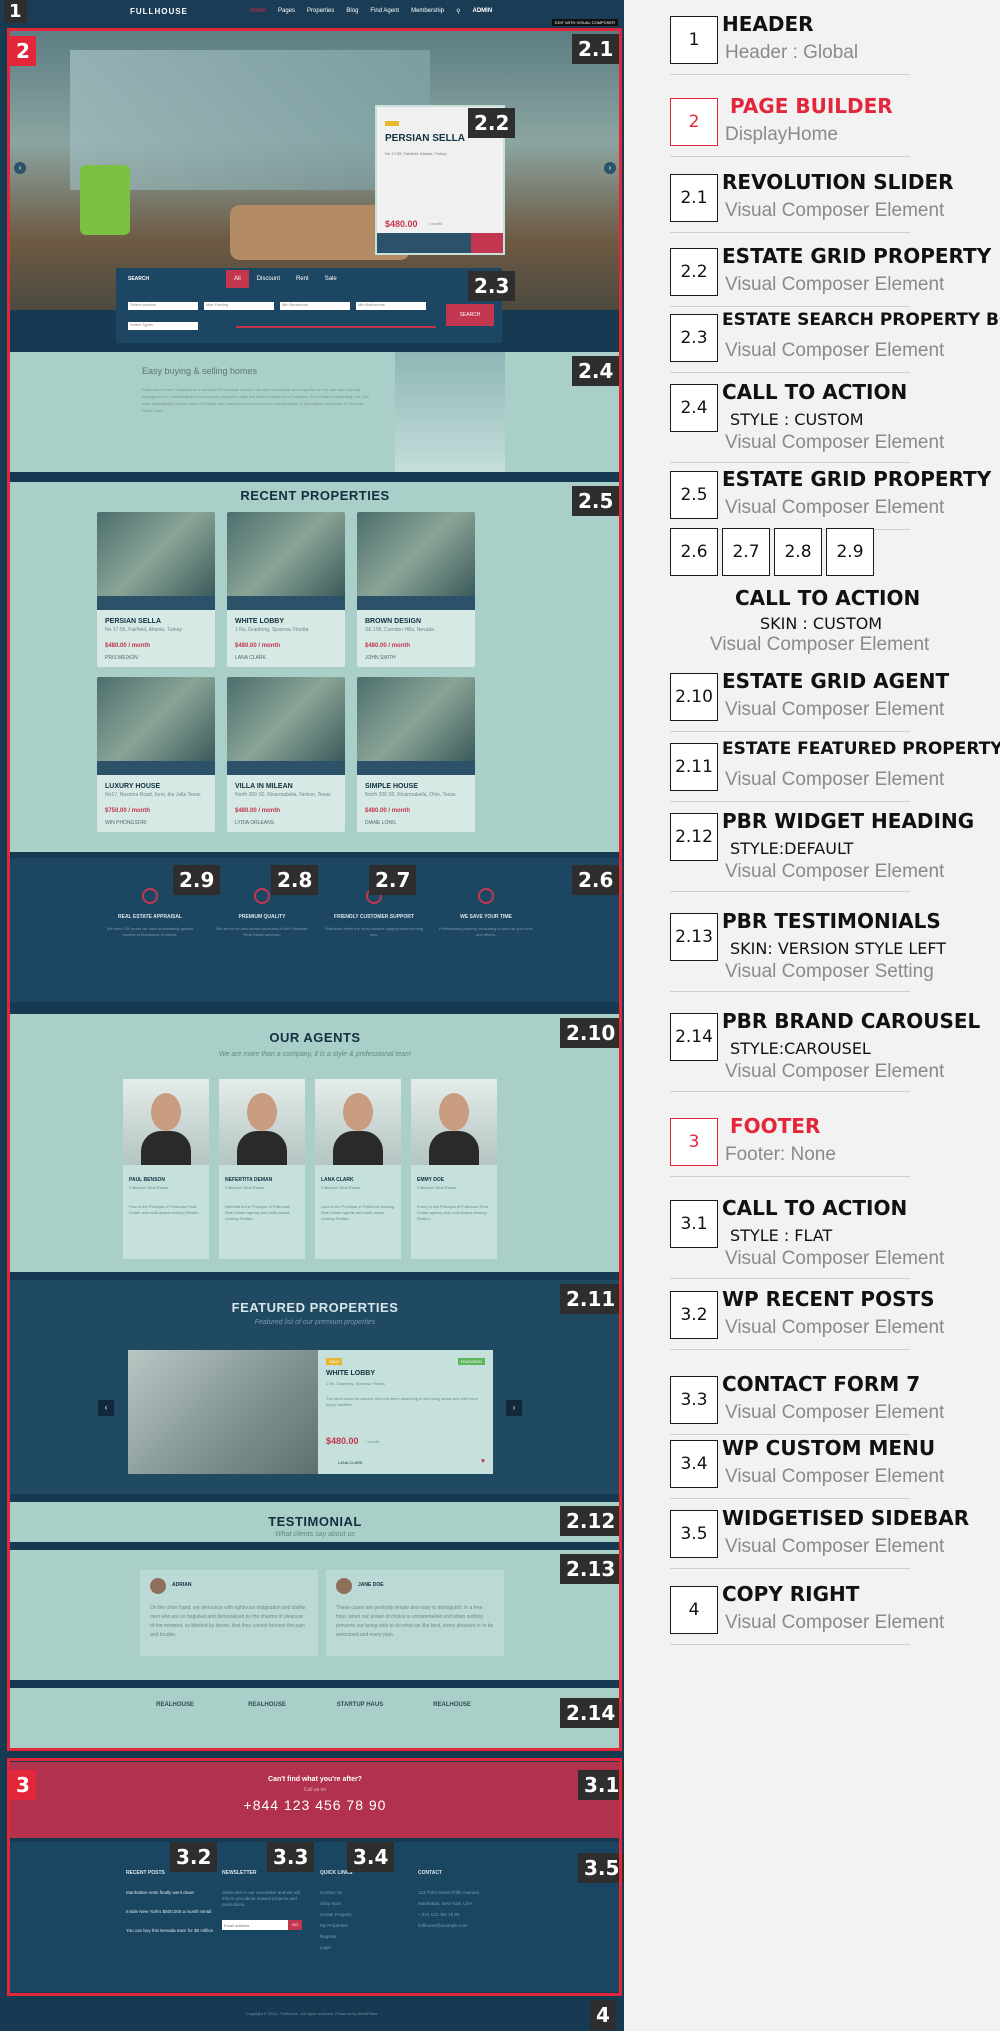 Image resolution: width=1000 pixels, height=2031 pixels. Describe the element at coordinates (458, 11) in the screenshot. I see `search-icon: ⚲` at that location.